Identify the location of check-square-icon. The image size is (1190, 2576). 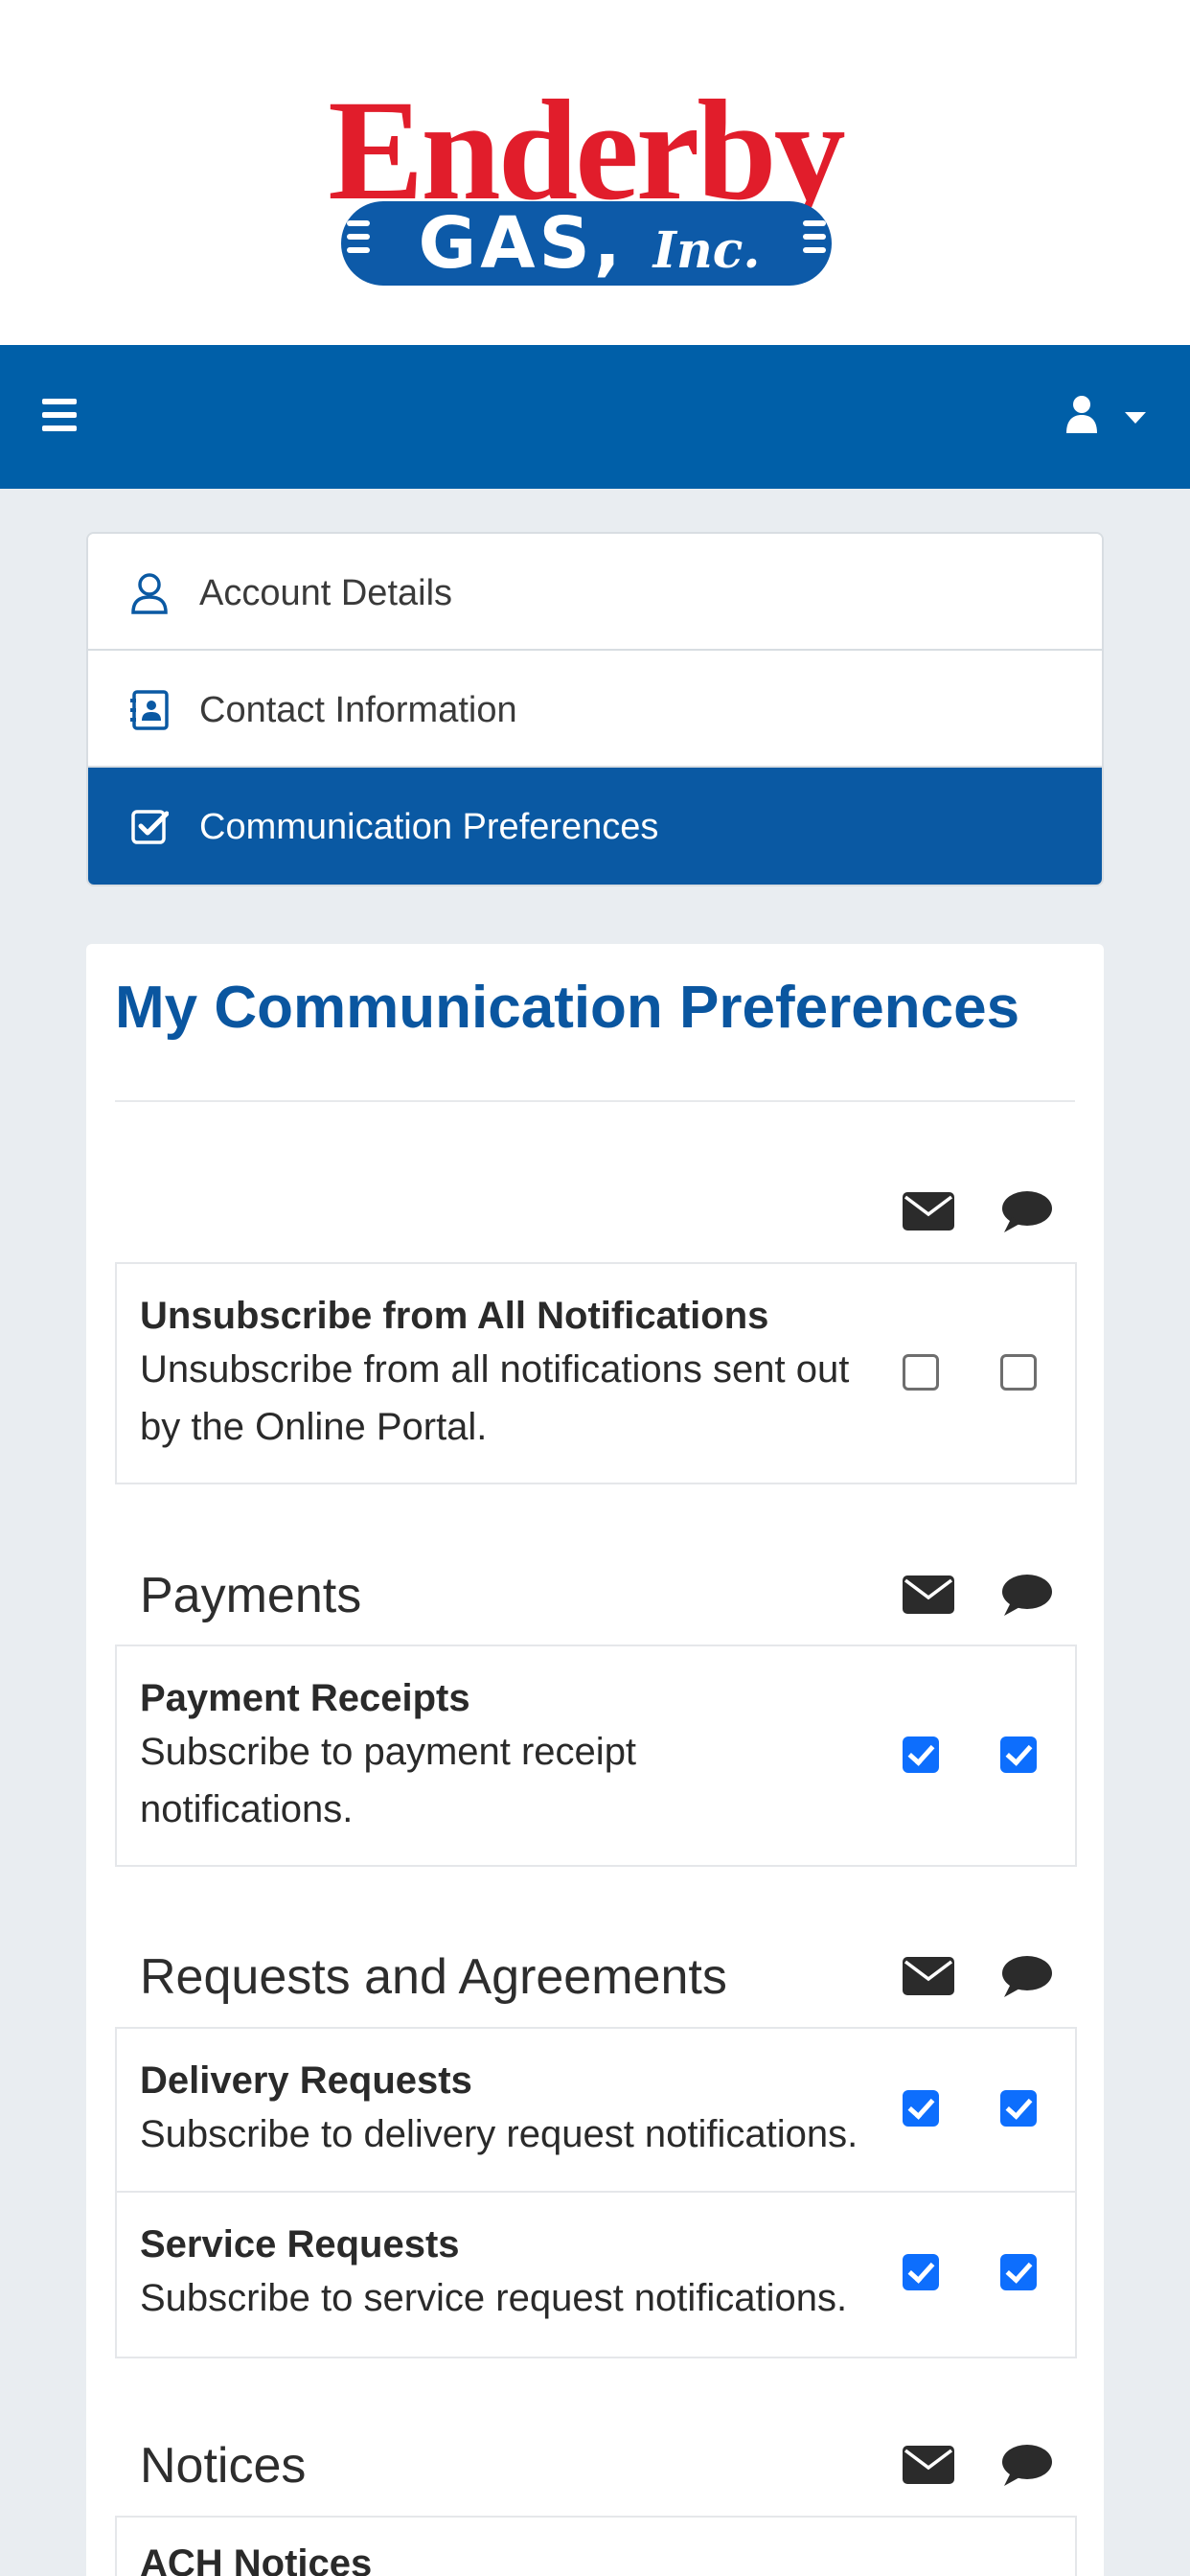
(150, 827).